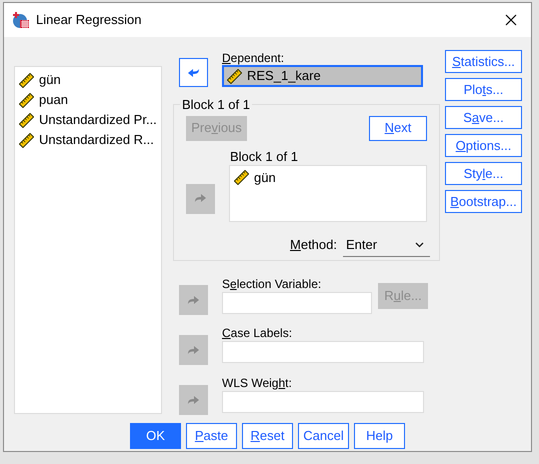  I want to click on independent-item: gün, so click(265, 178).